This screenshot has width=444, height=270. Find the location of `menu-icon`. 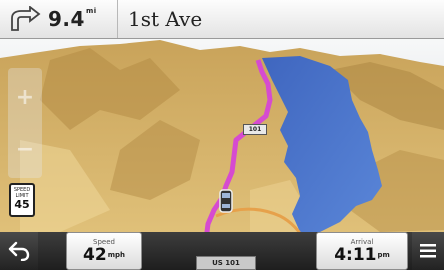

menu-icon is located at coordinates (428, 251).